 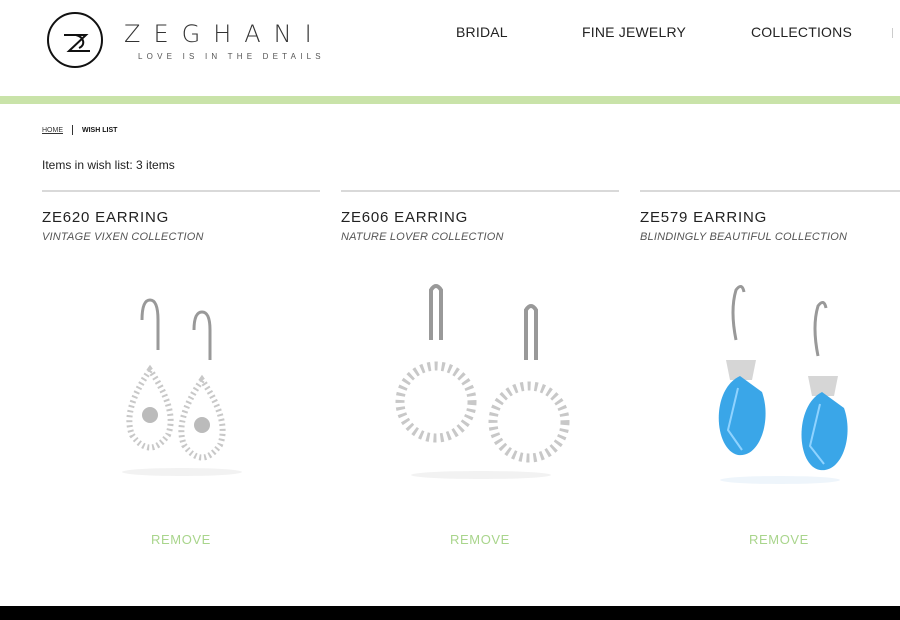 I want to click on product-collection: VINTAGE VIXEN COLLECTION, so click(x=123, y=237).